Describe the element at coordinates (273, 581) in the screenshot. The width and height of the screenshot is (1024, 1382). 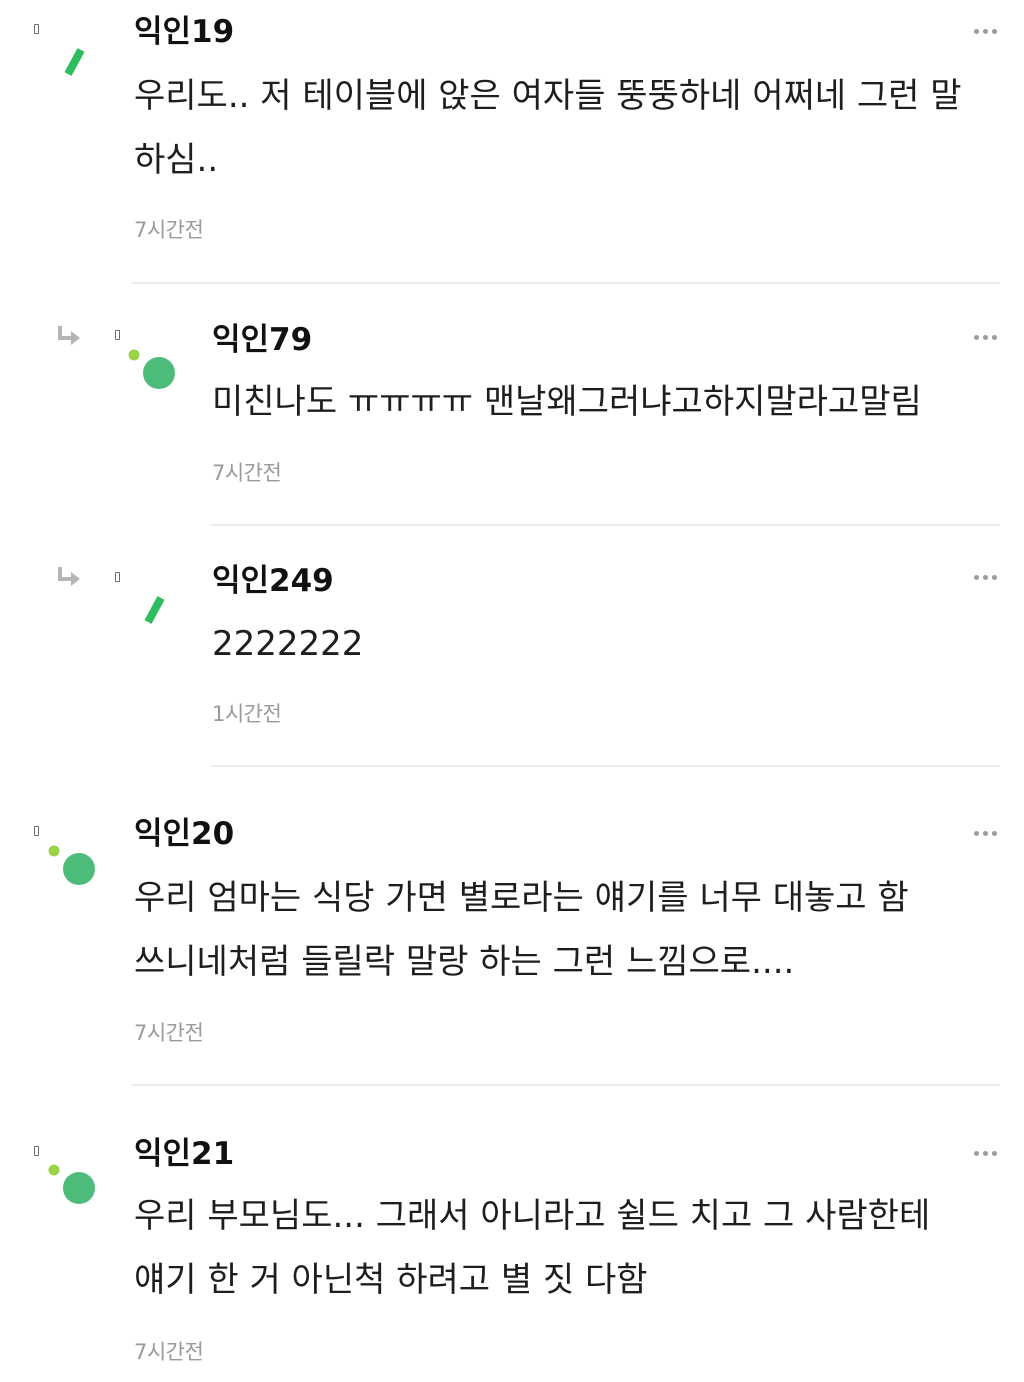
I see `comment-nickname: 익인249` at that location.